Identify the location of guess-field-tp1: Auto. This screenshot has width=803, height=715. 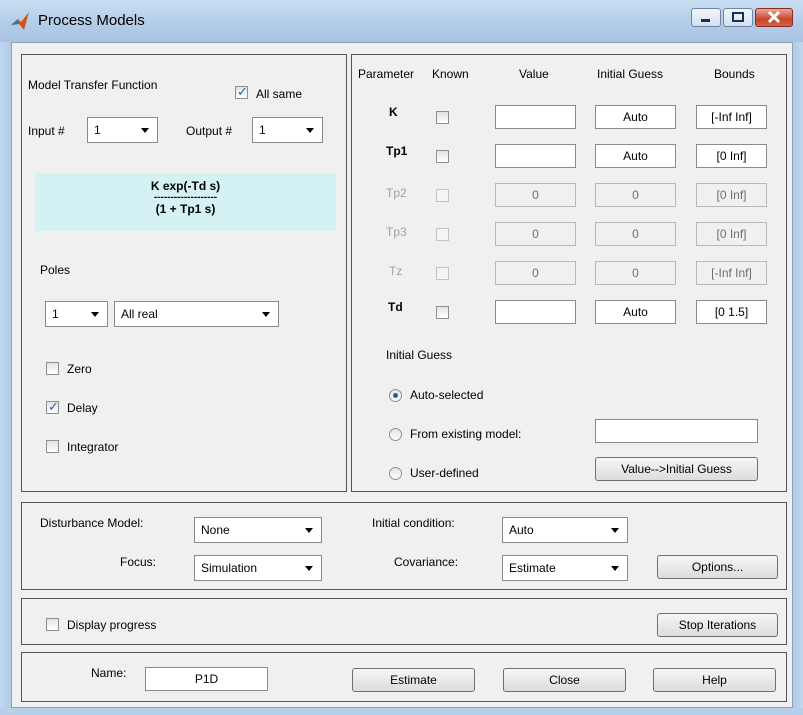
(635, 156).